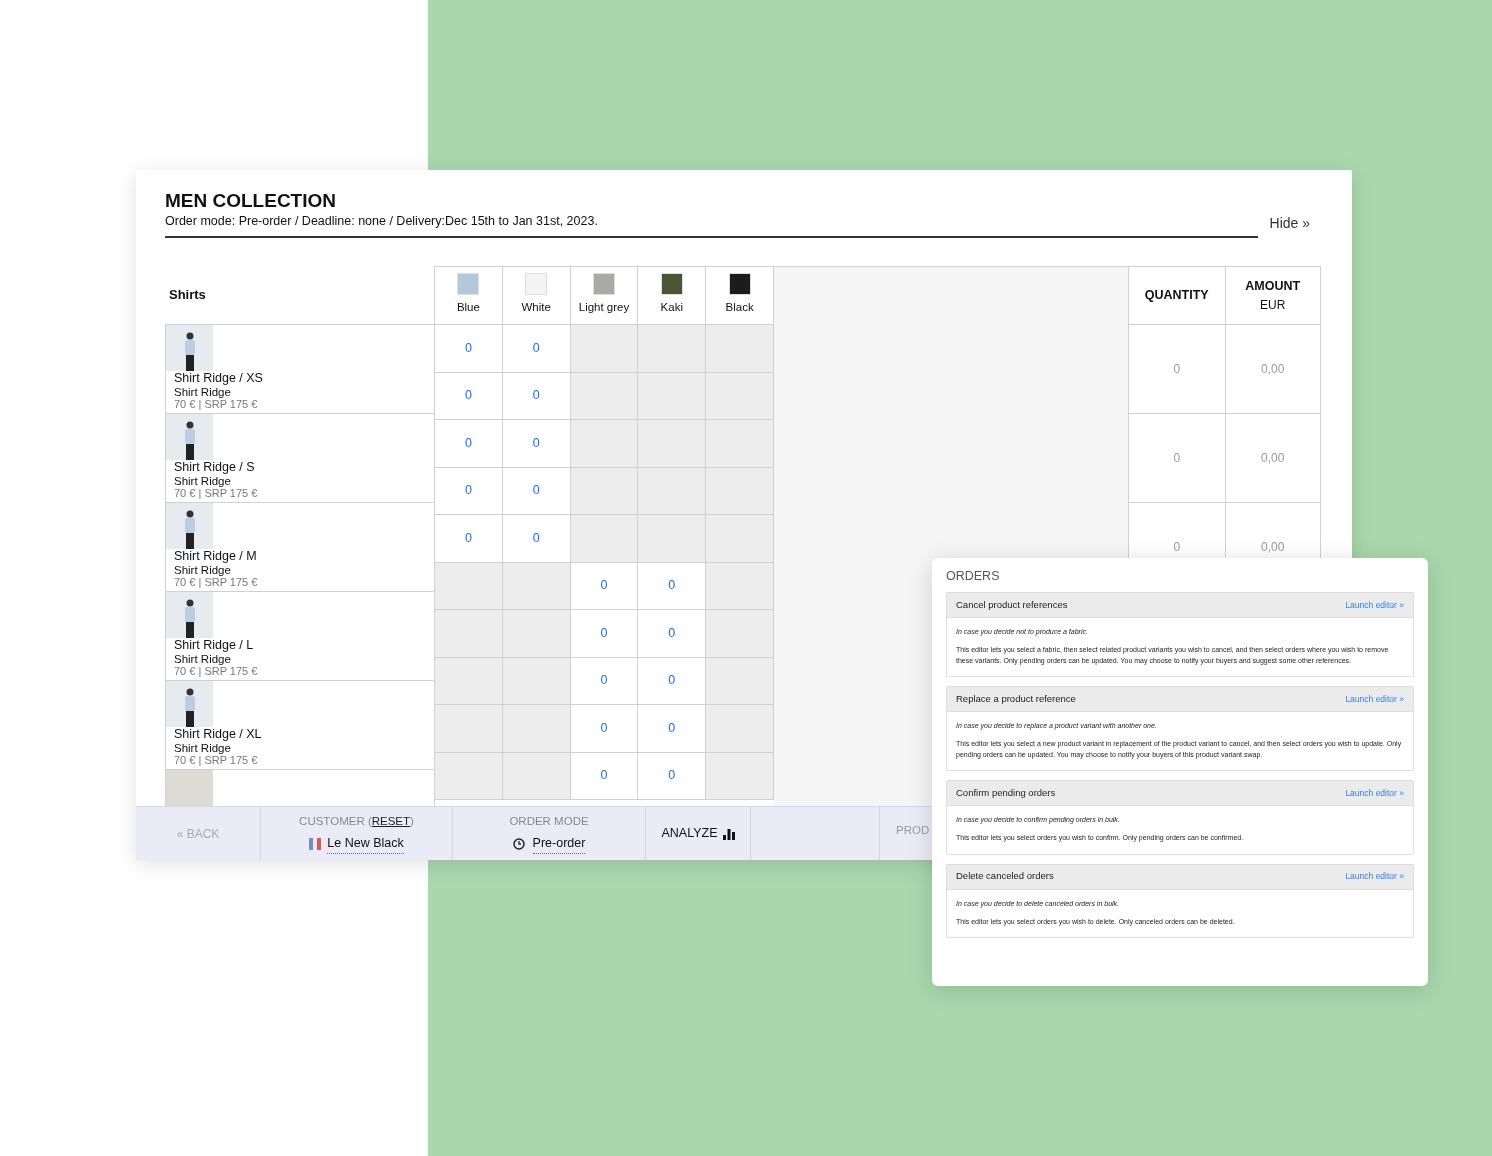 The height and width of the screenshot is (1156, 1492). Describe the element at coordinates (973, 576) in the screenshot. I see `orders-title: ORDERS` at that location.